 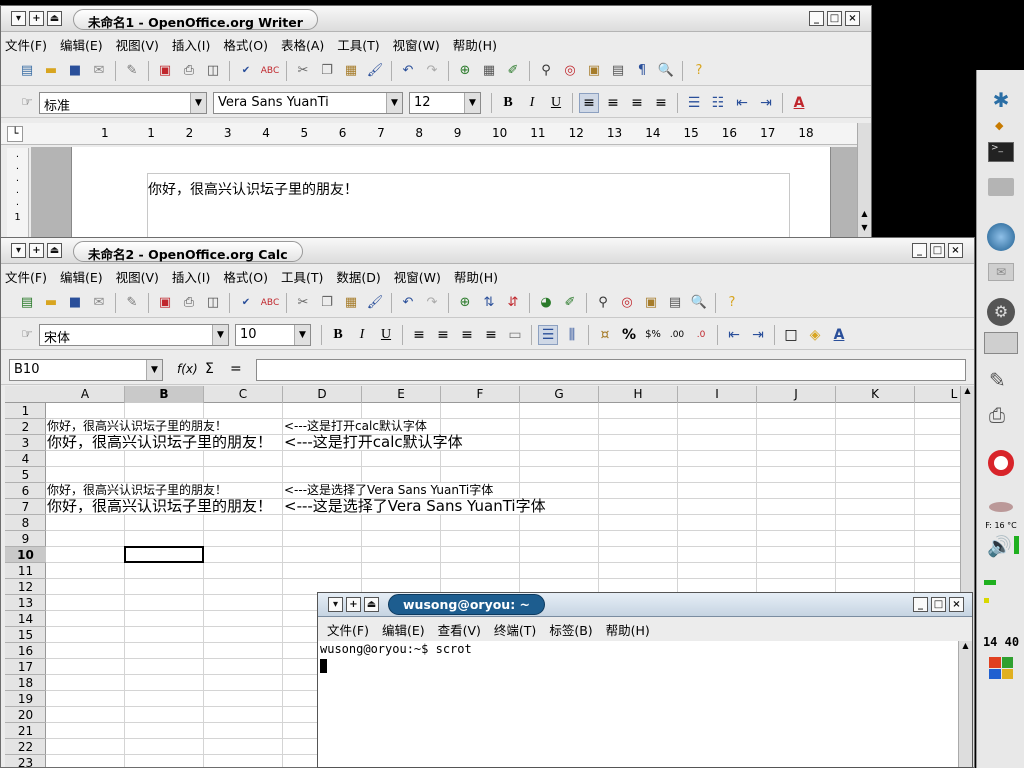 What do you see at coordinates (513, 71) in the screenshot?
I see `draw-functions-icon: ✐` at bounding box center [513, 71].